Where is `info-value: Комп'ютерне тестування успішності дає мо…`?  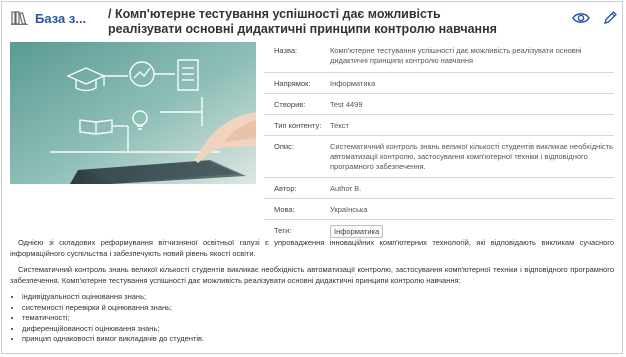
info-value: Комп'ютерне тестування успішності дає мо… is located at coordinates (456, 55).